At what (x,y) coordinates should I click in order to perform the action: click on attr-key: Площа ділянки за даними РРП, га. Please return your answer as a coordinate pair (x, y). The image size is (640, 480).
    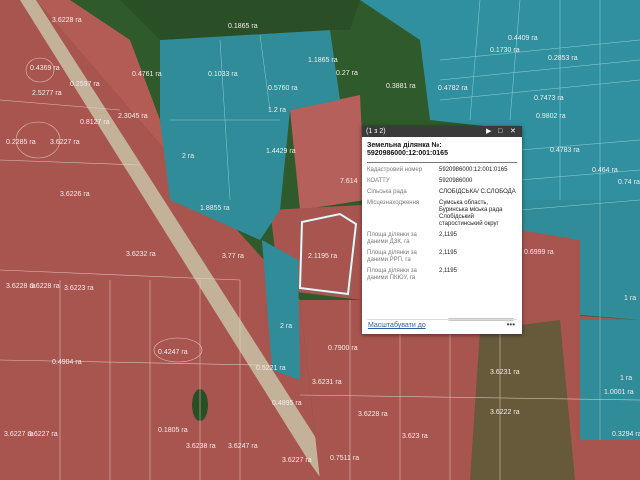
    Looking at the image, I should click on (392, 256).